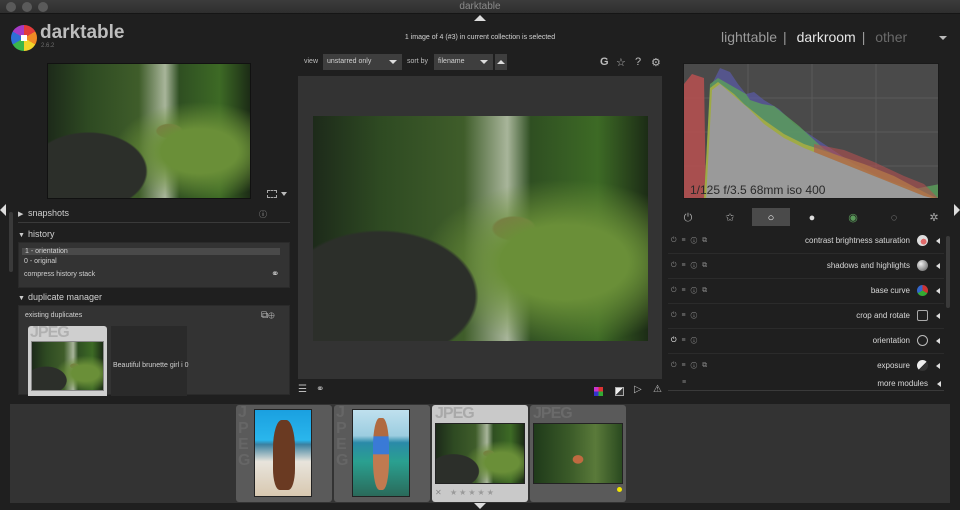 The height and width of the screenshot is (510, 960). I want to click on app-version: 2.6.2, so click(48, 46).